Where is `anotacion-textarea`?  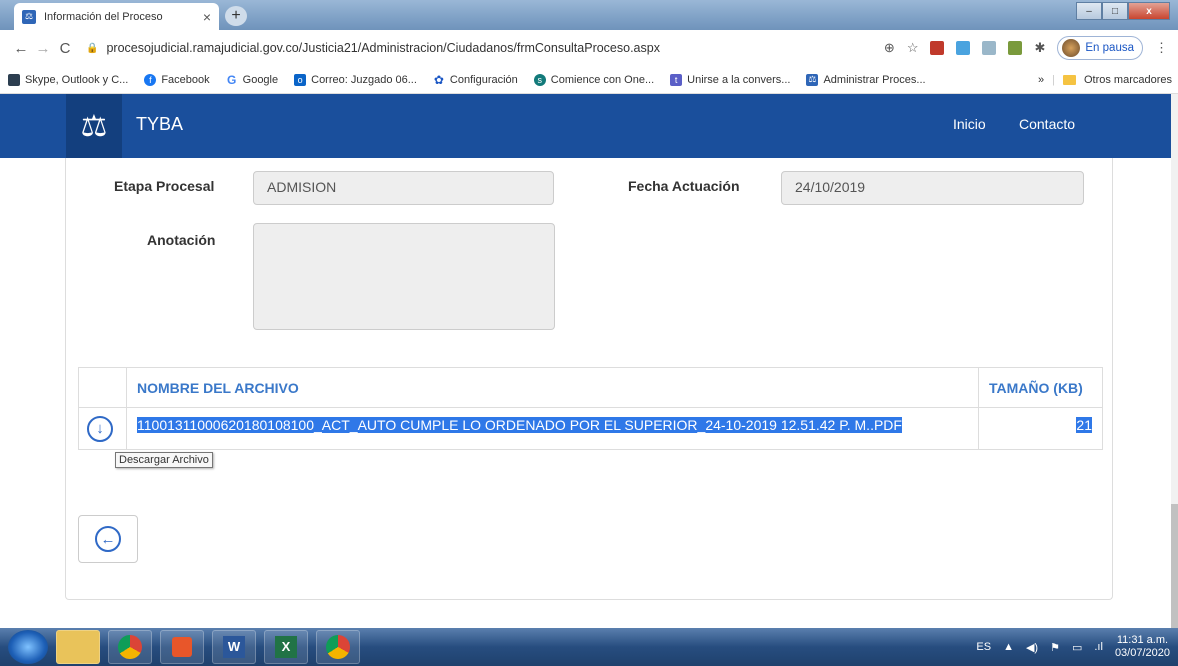
anotacion-textarea is located at coordinates (404, 276).